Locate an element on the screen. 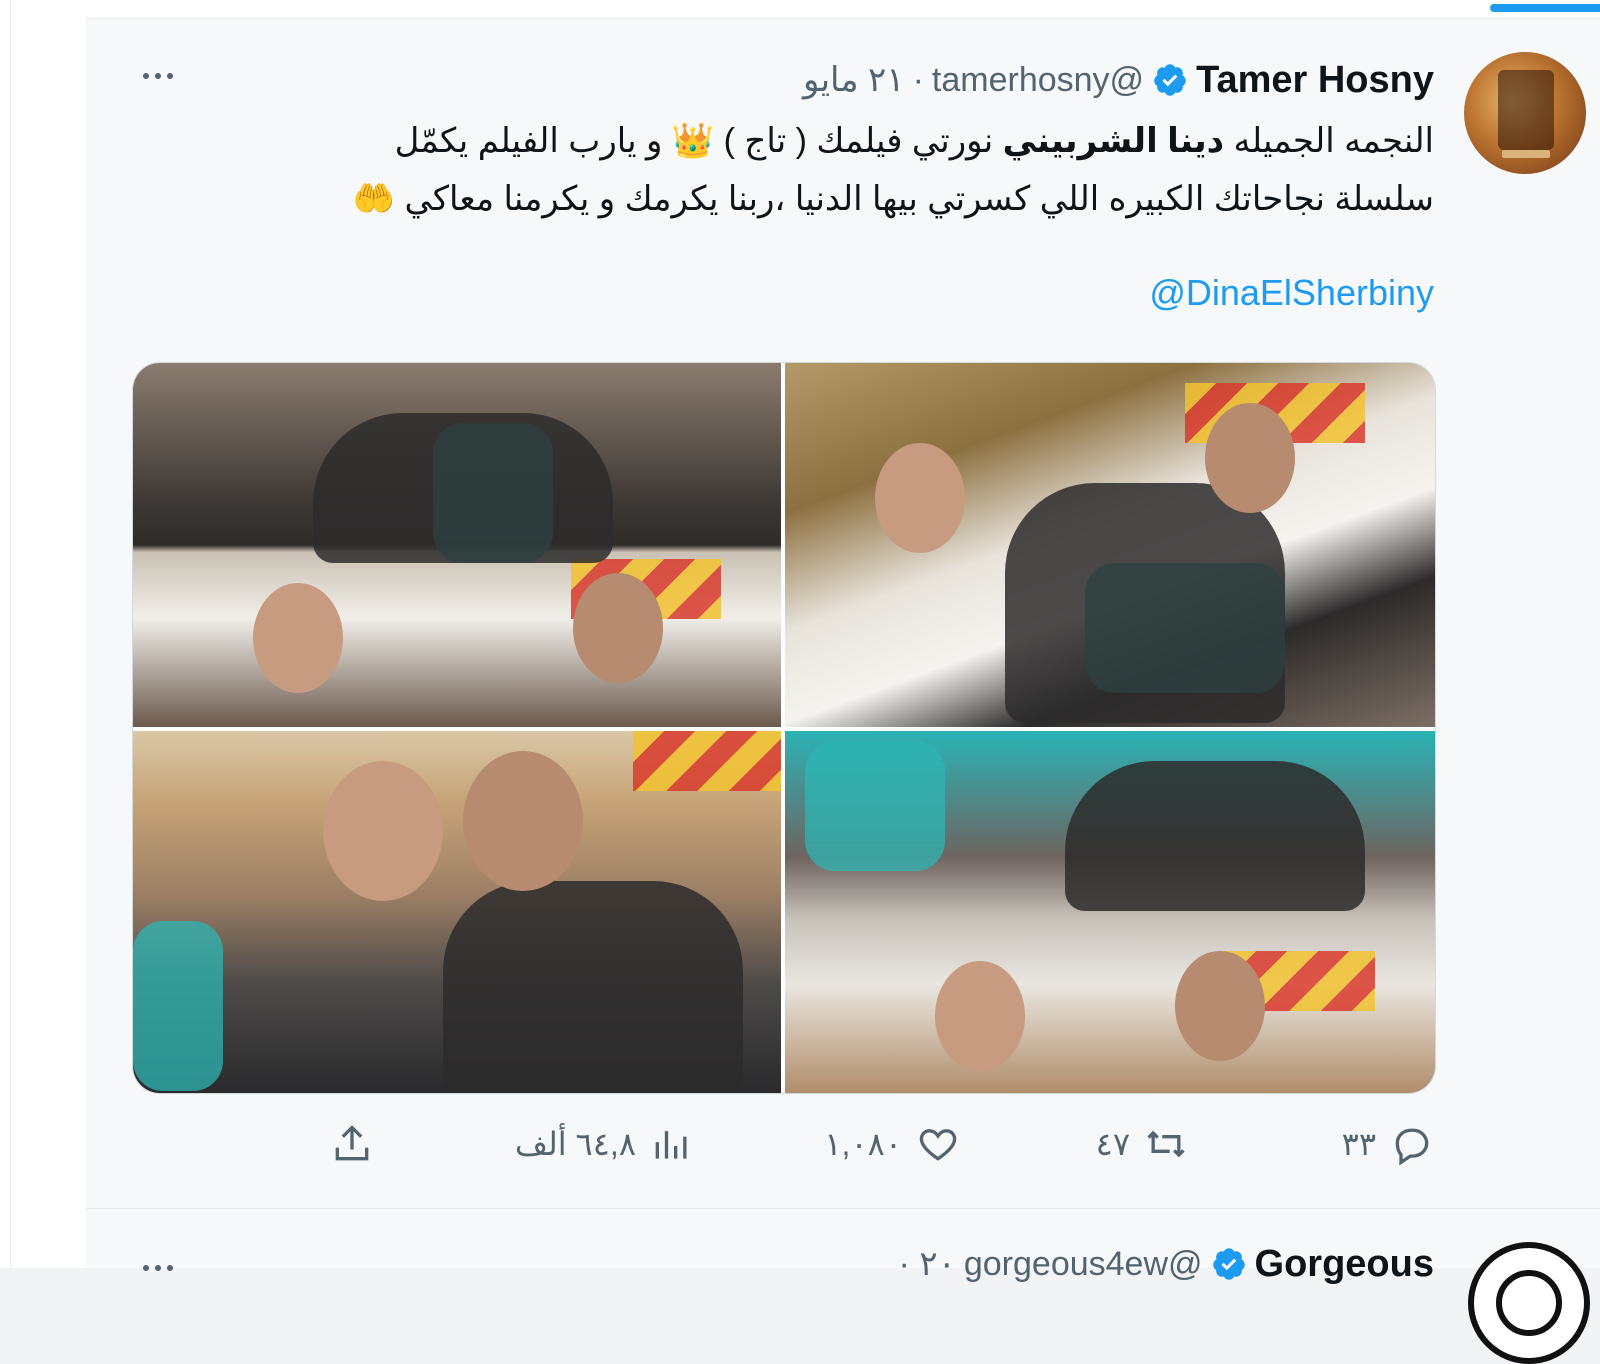 The height and width of the screenshot is (1364, 1600). mention-link: @DinaElSherbiny is located at coordinates (1291, 293).